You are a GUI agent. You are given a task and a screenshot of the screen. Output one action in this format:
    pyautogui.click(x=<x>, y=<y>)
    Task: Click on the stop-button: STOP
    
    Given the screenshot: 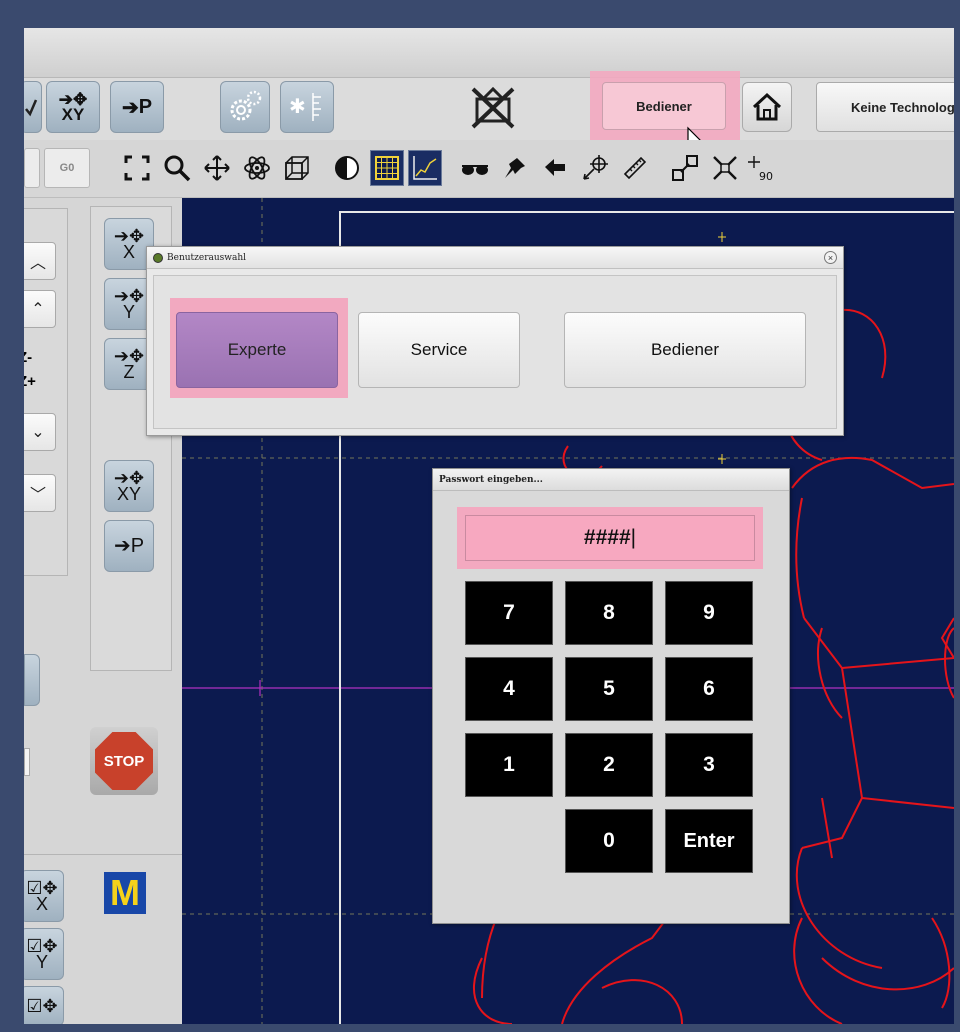 What is the action you would take?
    pyautogui.click(x=124, y=761)
    